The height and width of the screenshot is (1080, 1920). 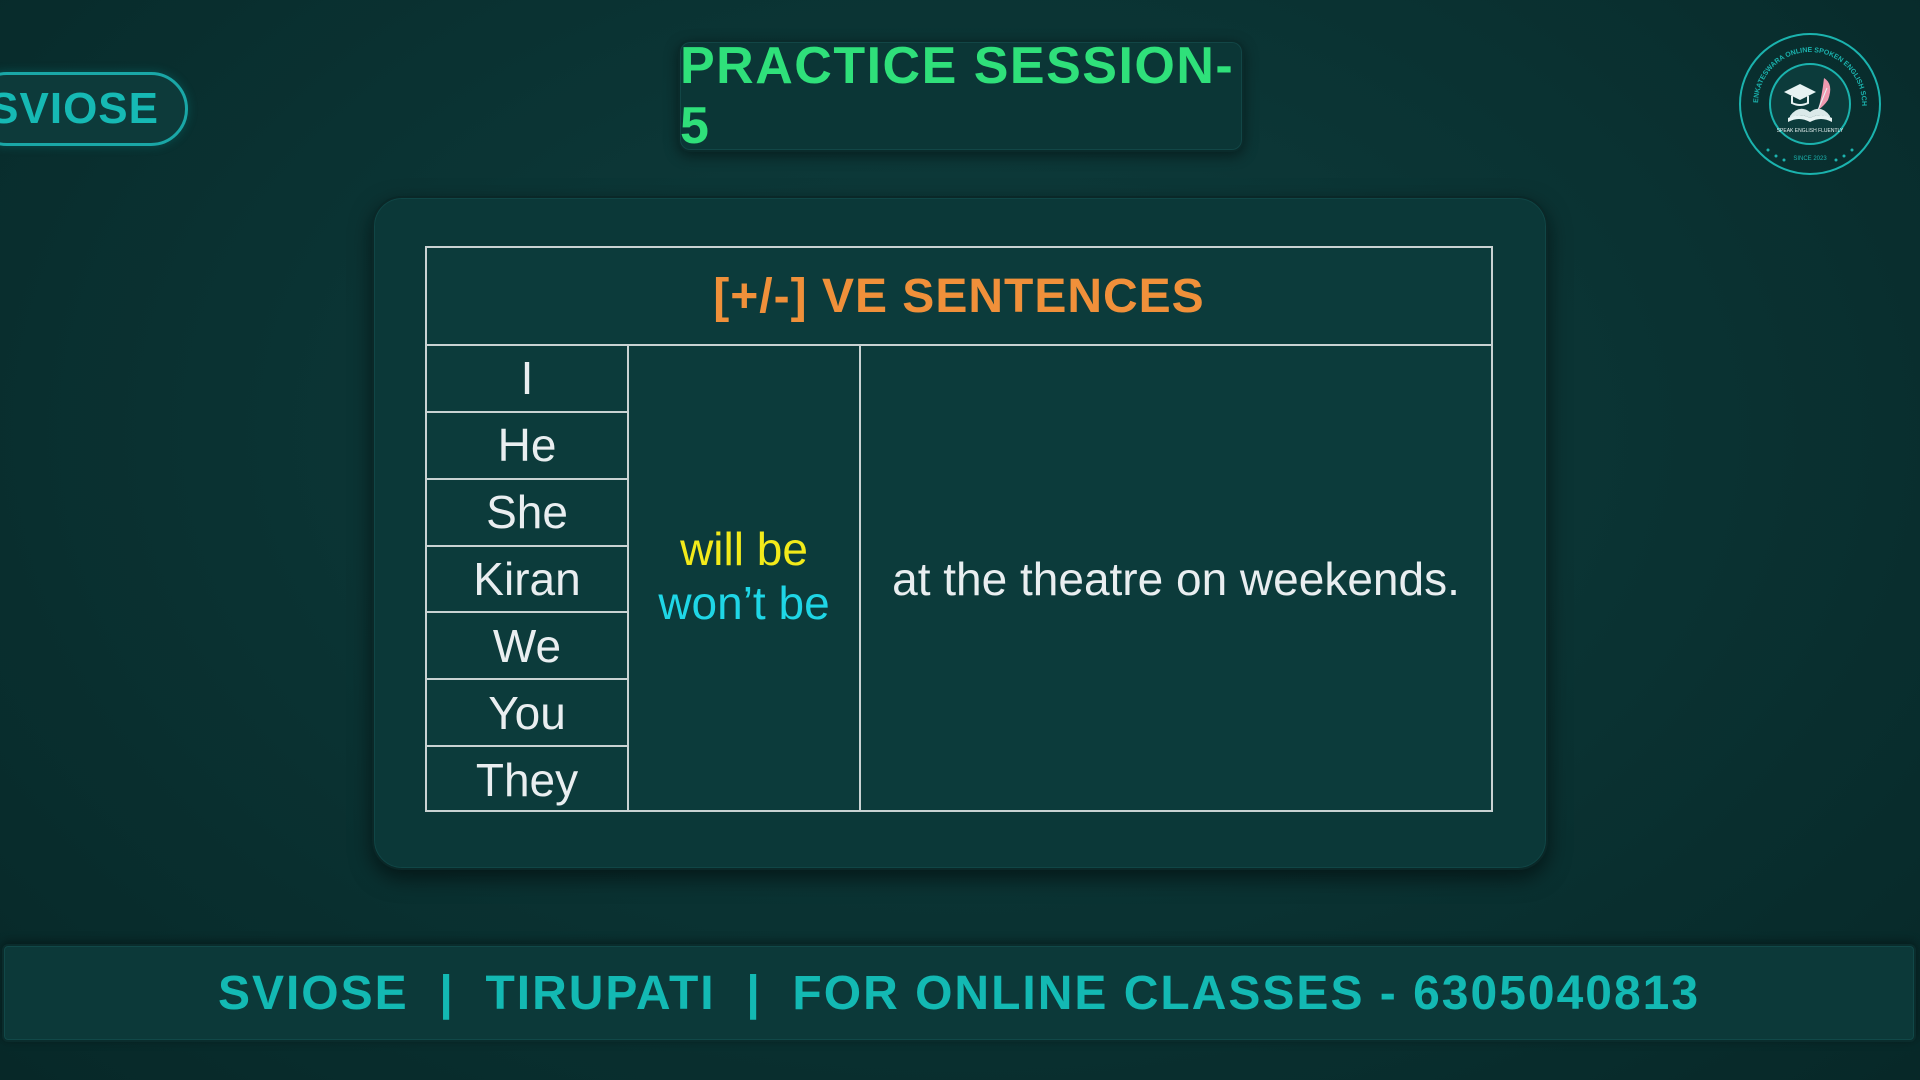 I want to click on complement-column: at the theatre on weekends., so click(x=1176, y=579).